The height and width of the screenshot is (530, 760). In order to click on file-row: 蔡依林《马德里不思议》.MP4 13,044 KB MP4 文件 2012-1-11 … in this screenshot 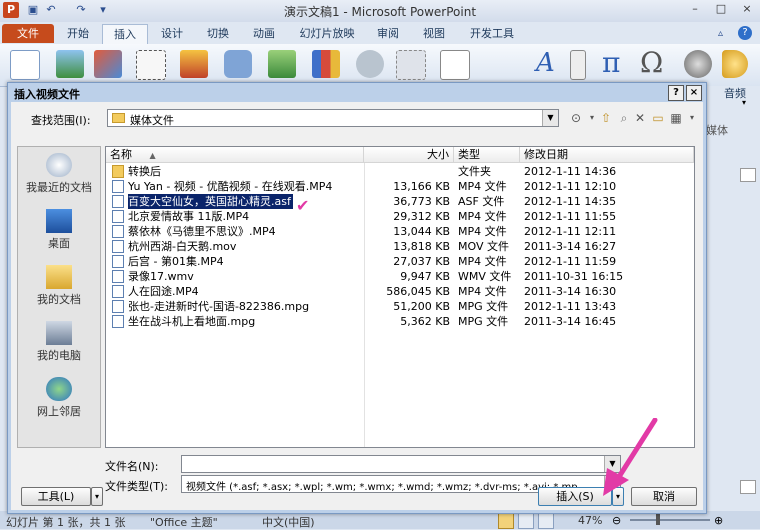, I will do `click(400, 231)`.